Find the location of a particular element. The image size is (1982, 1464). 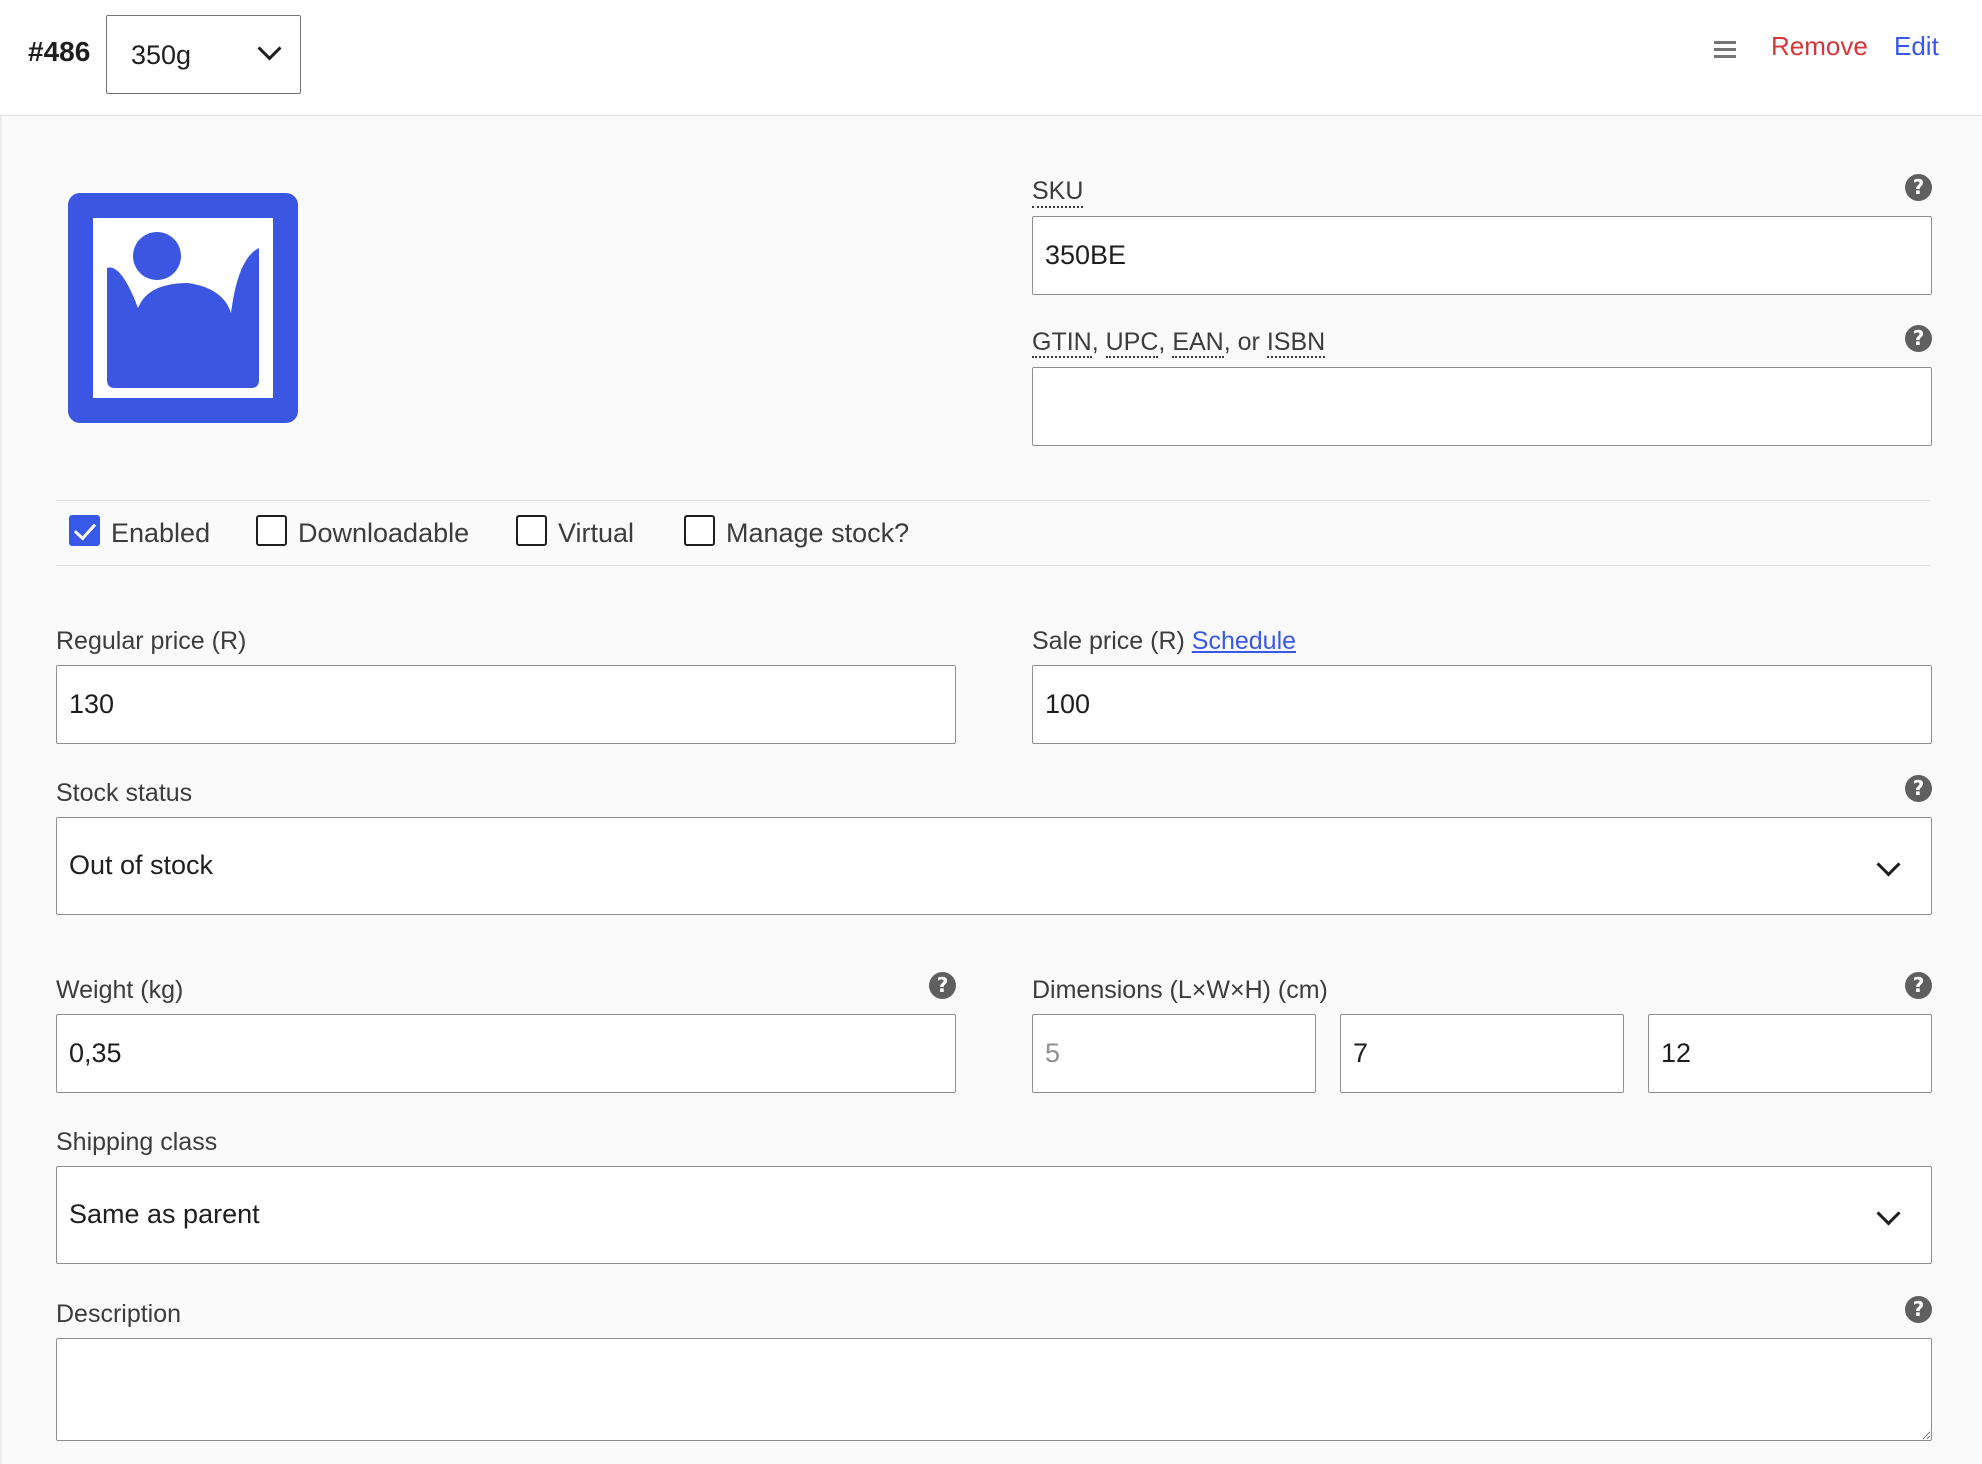

image-placeholder-icon is located at coordinates (183, 308).